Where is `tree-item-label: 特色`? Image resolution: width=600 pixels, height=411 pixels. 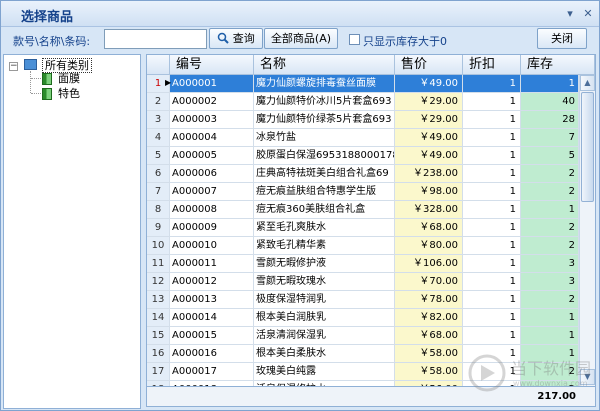 tree-item-label: 特色 is located at coordinates (69, 93).